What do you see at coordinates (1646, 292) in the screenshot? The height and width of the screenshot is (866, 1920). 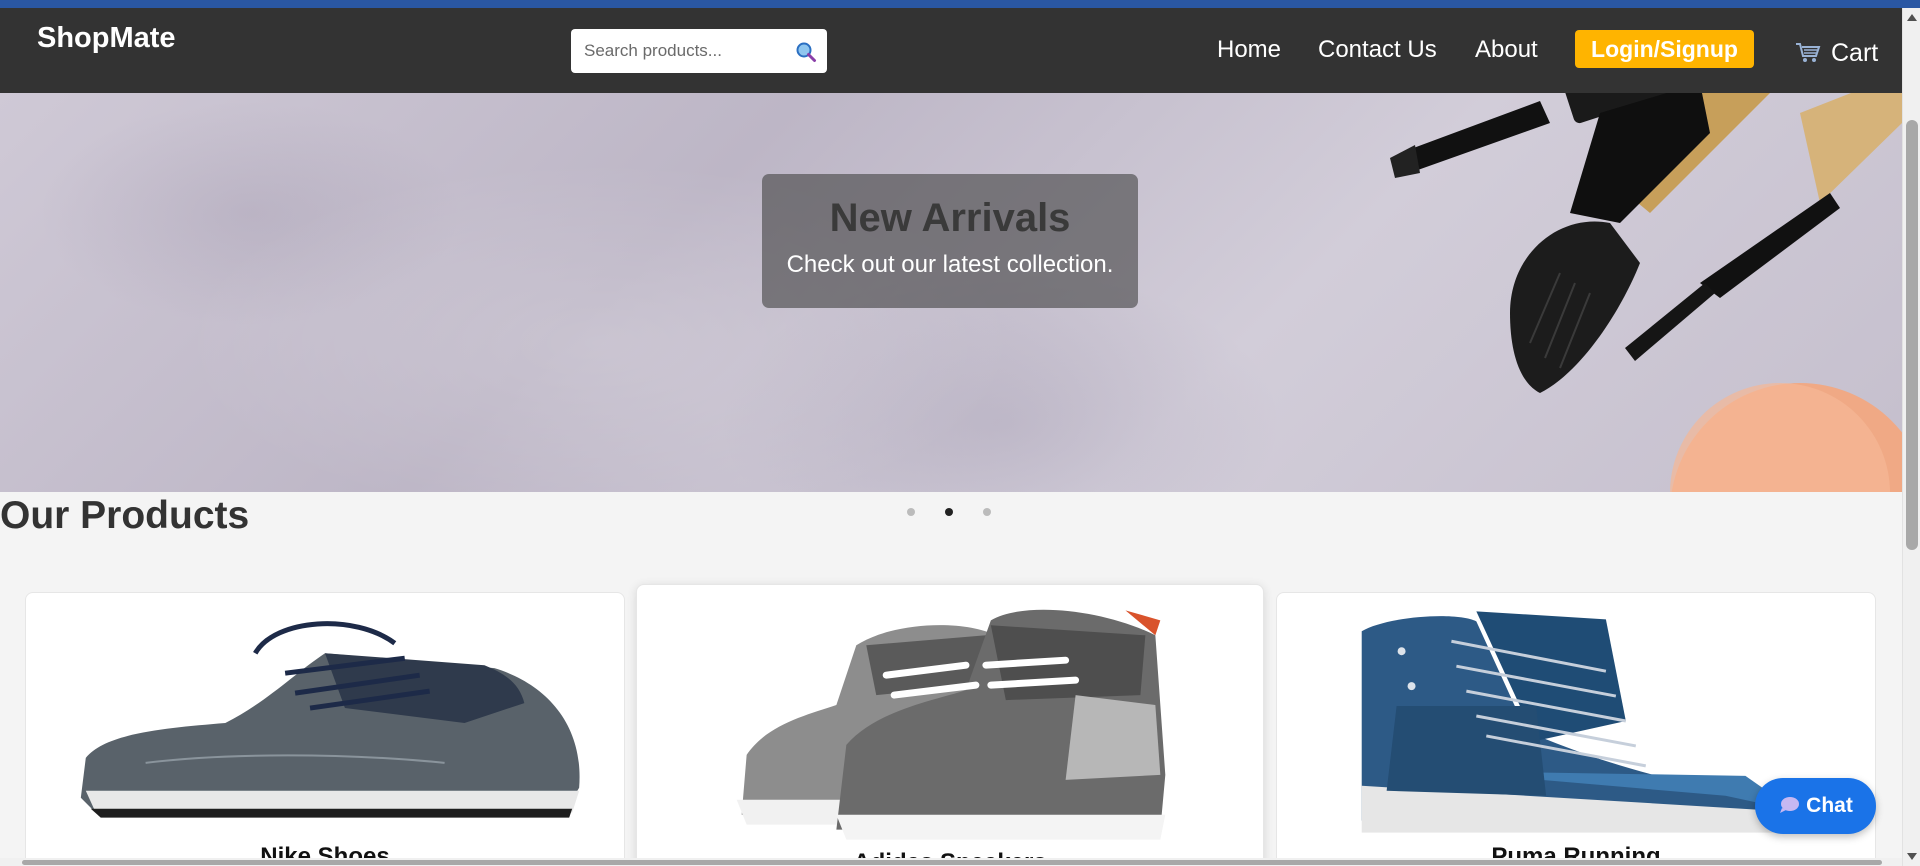 I see `makeup-brushes-image` at bounding box center [1646, 292].